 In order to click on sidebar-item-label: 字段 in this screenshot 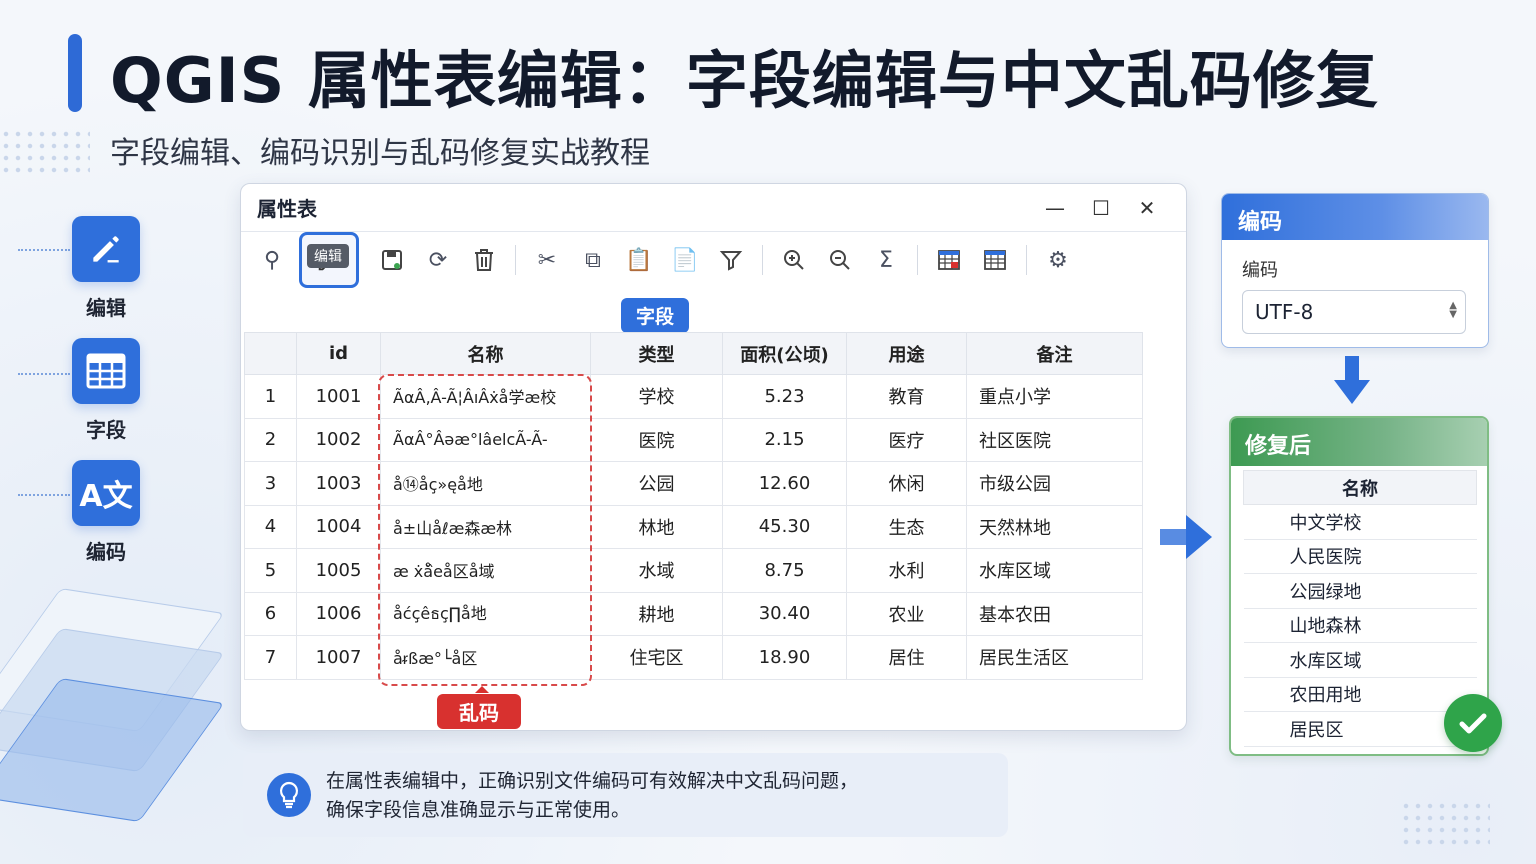, I will do `click(106, 430)`.